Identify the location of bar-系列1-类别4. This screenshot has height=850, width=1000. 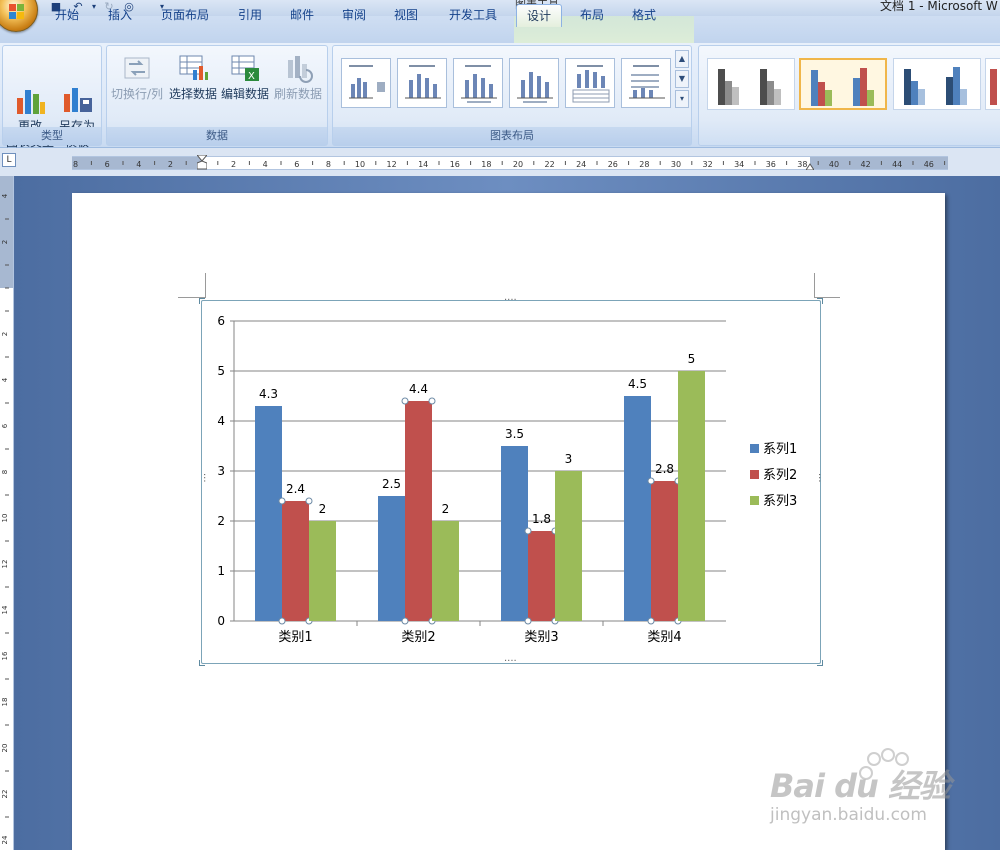
(637, 508).